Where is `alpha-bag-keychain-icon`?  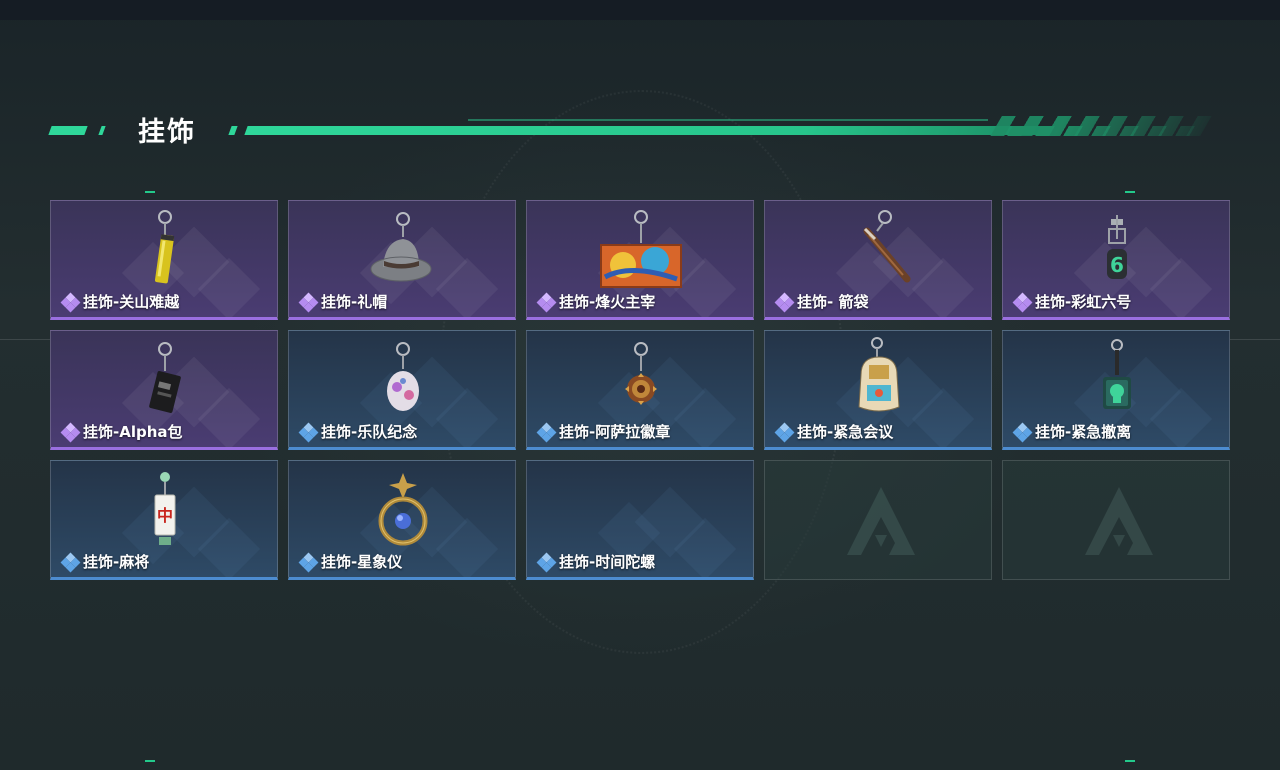 alpha-bag-keychain-icon is located at coordinates (165, 377).